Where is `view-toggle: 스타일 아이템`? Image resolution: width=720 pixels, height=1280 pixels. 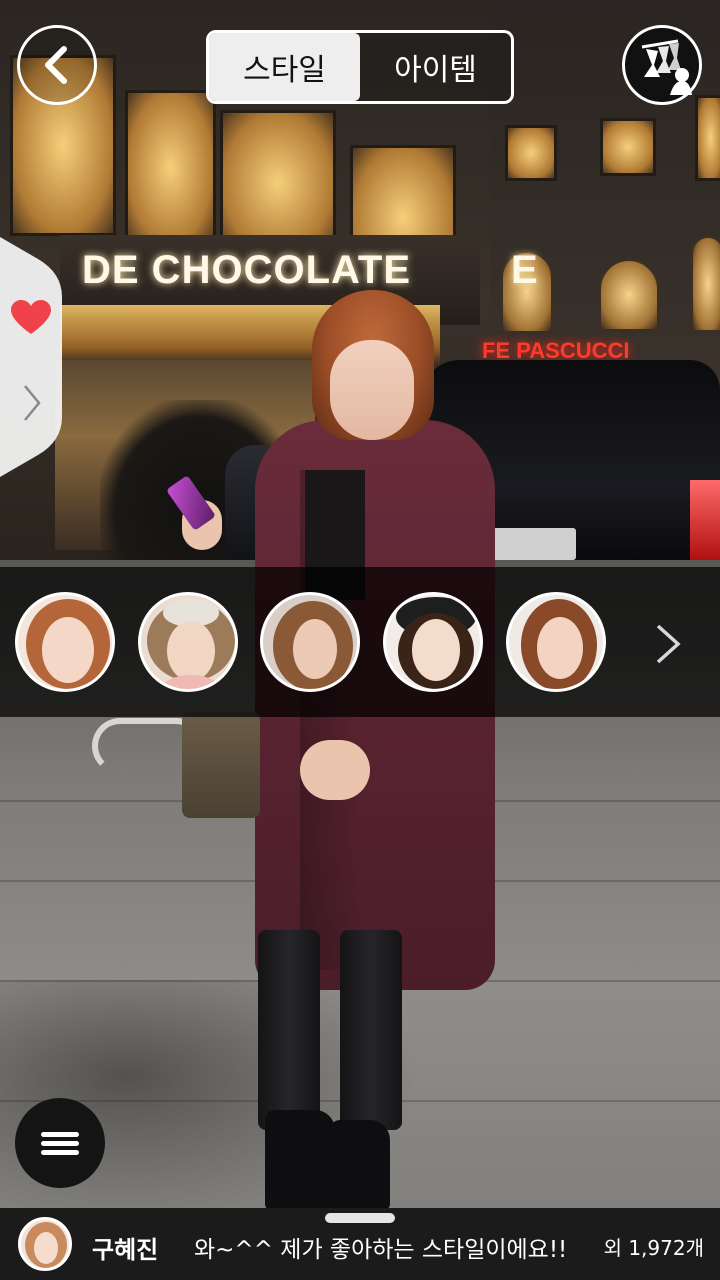
view-toggle: 스타일 아이템 is located at coordinates (360, 67).